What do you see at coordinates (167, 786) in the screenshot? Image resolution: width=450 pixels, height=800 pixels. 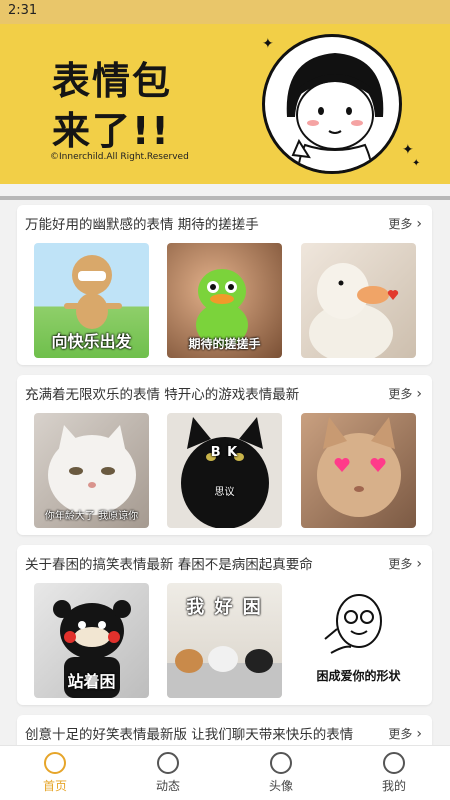 I see `tab-label: 动态` at bounding box center [167, 786].